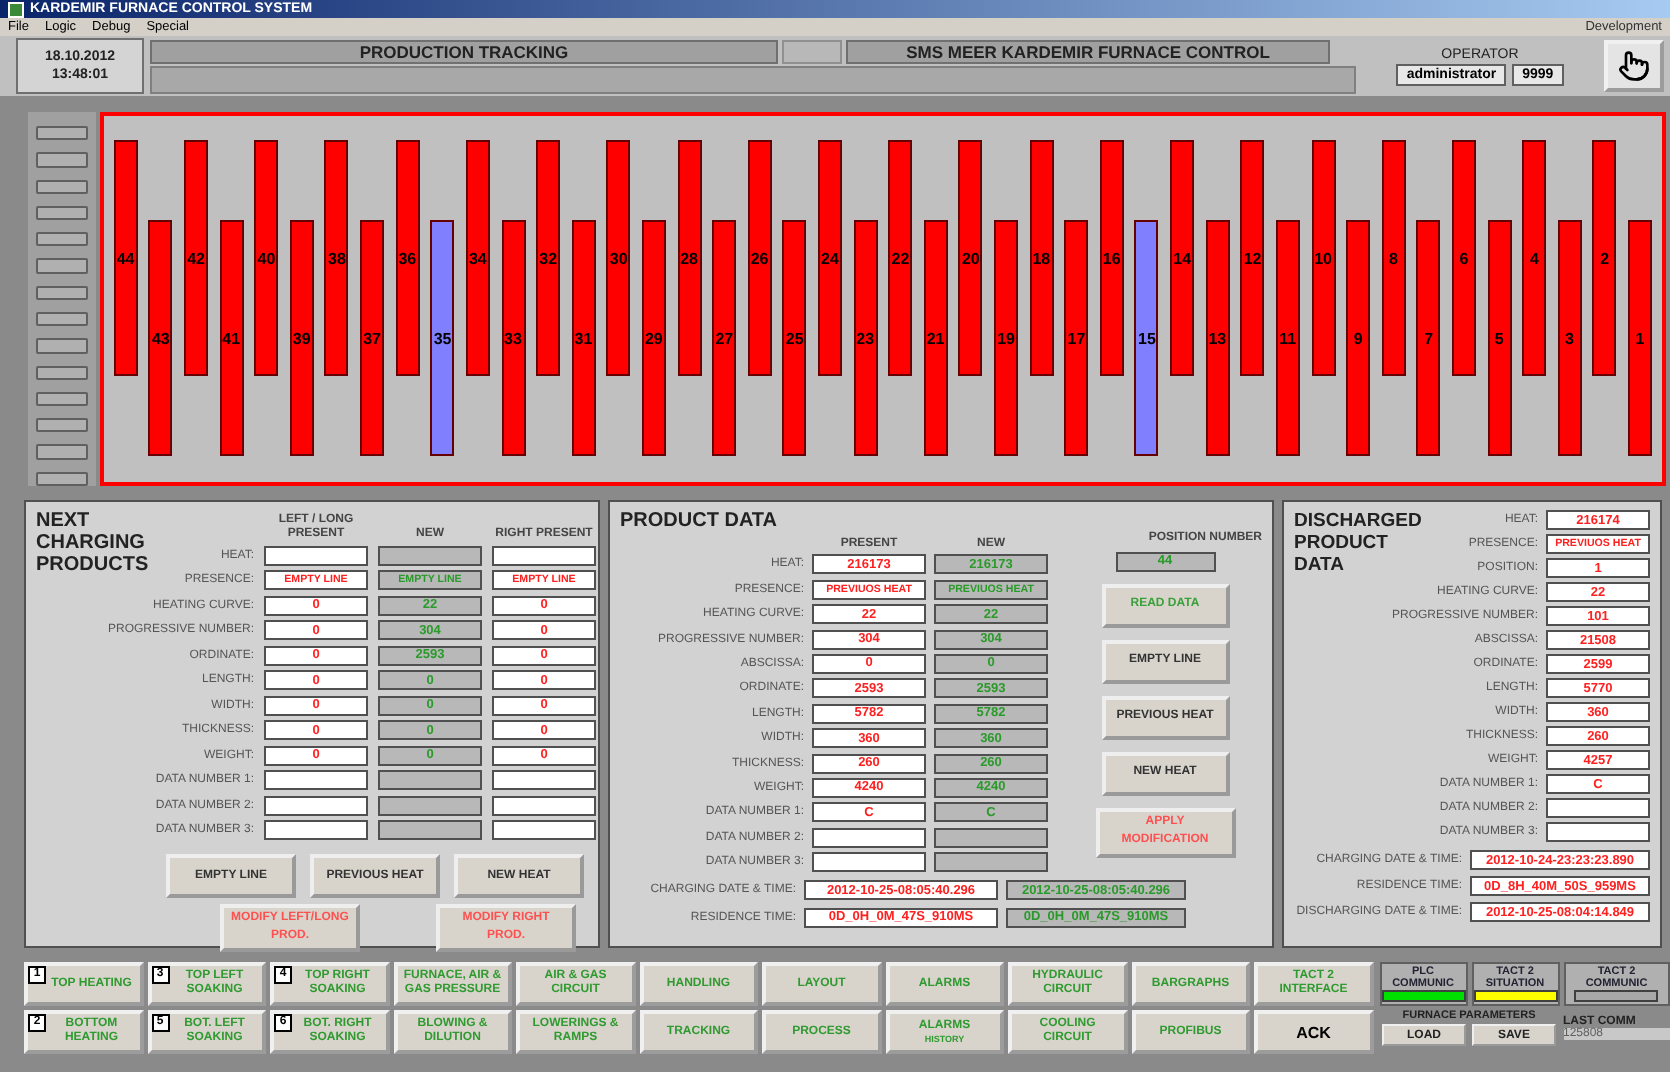 This screenshot has height=1072, width=1670. I want to click on slab: 42, so click(196, 258).